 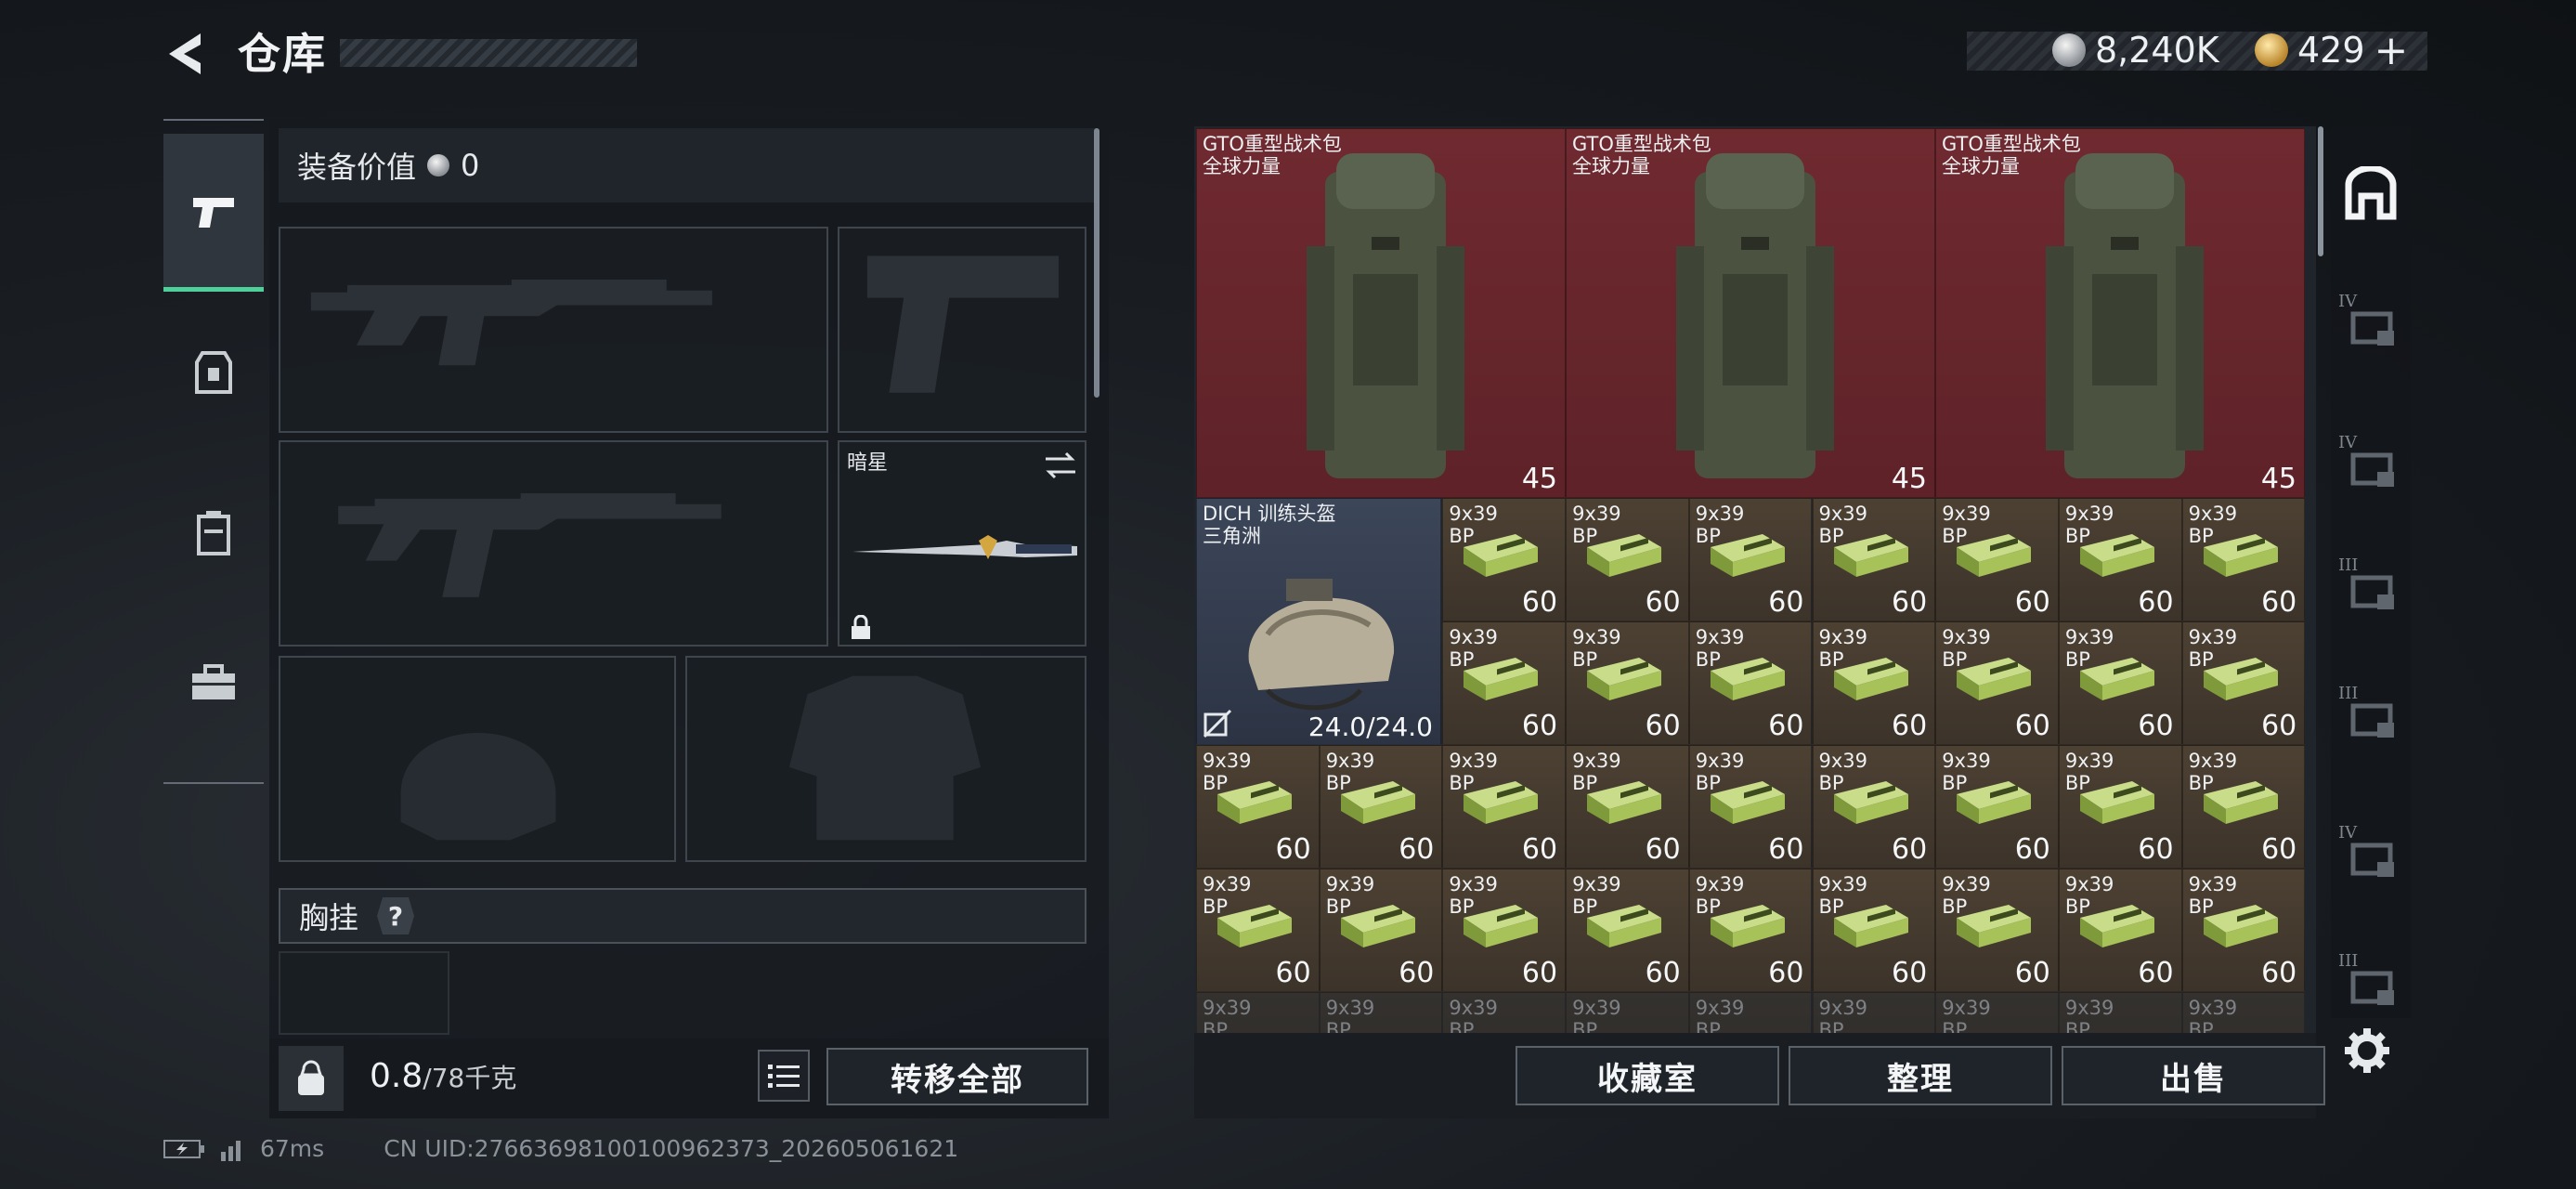 What do you see at coordinates (1060, 466) in the screenshot?
I see `swap-icon` at bounding box center [1060, 466].